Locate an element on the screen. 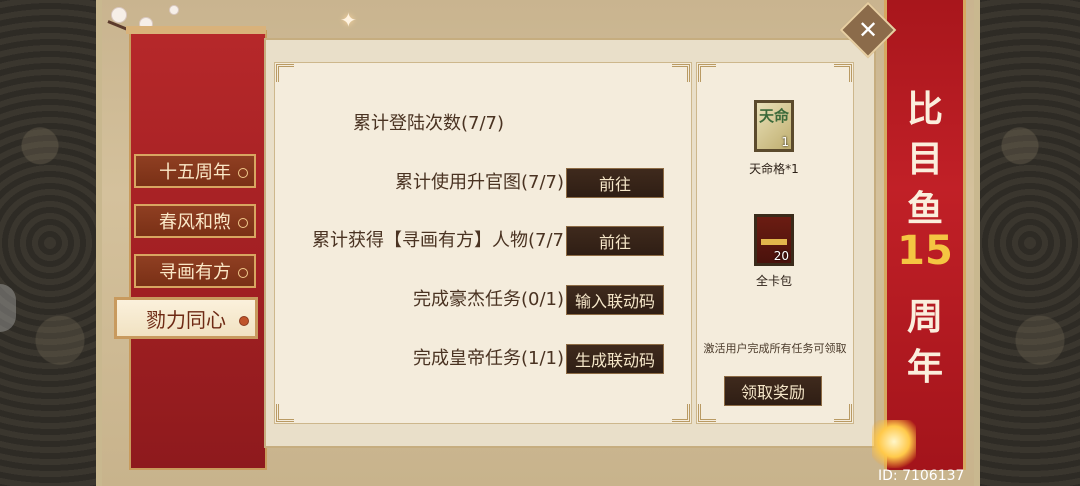 Image resolution: width=1080 pixels, height=486 pixels. tab-label: 勠力同心 is located at coordinates (186, 319).